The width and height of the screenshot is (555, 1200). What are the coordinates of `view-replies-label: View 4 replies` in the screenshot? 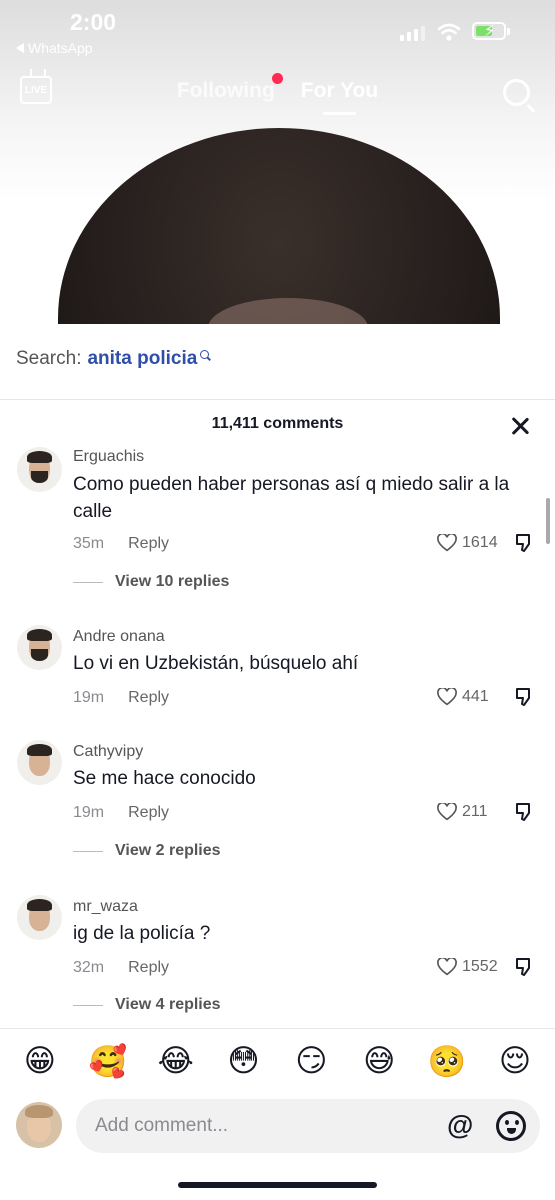 It's located at (168, 1004).